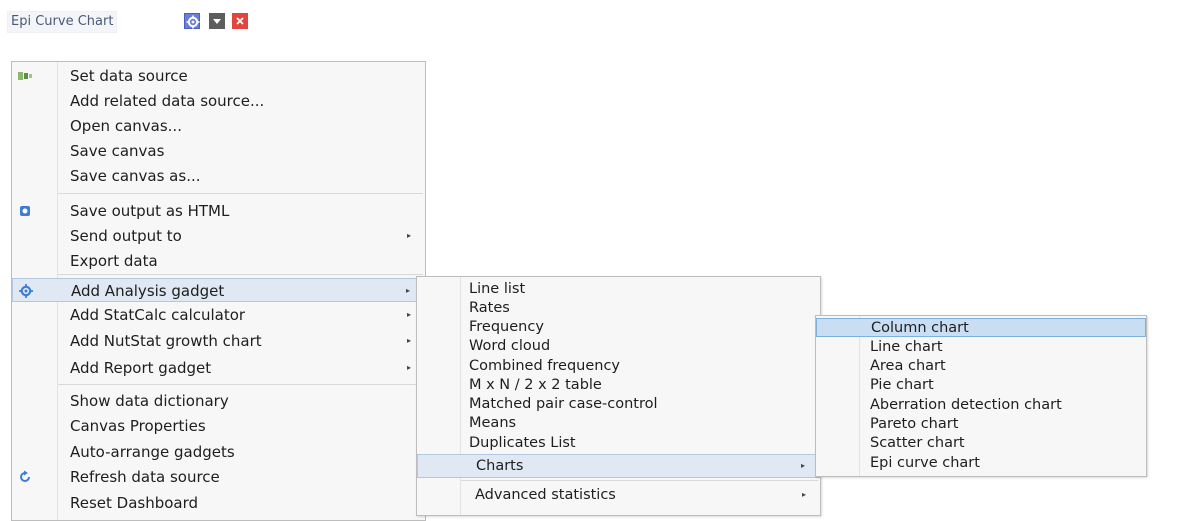  I want to click on menu-item-show-data-dictionary: Show data dictionary, so click(218, 401).